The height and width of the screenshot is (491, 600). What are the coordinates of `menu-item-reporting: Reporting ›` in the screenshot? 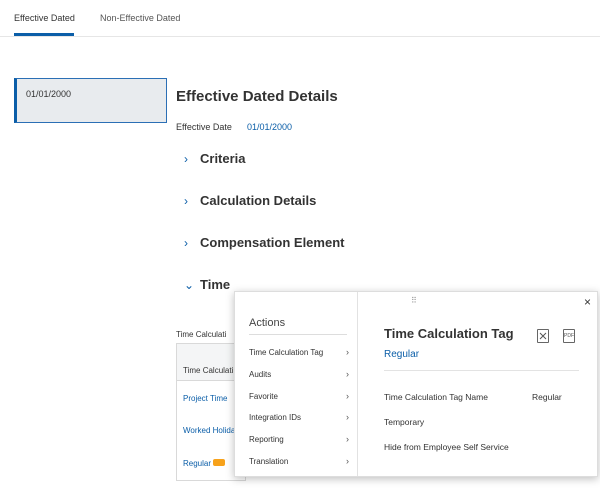 It's located at (299, 441).